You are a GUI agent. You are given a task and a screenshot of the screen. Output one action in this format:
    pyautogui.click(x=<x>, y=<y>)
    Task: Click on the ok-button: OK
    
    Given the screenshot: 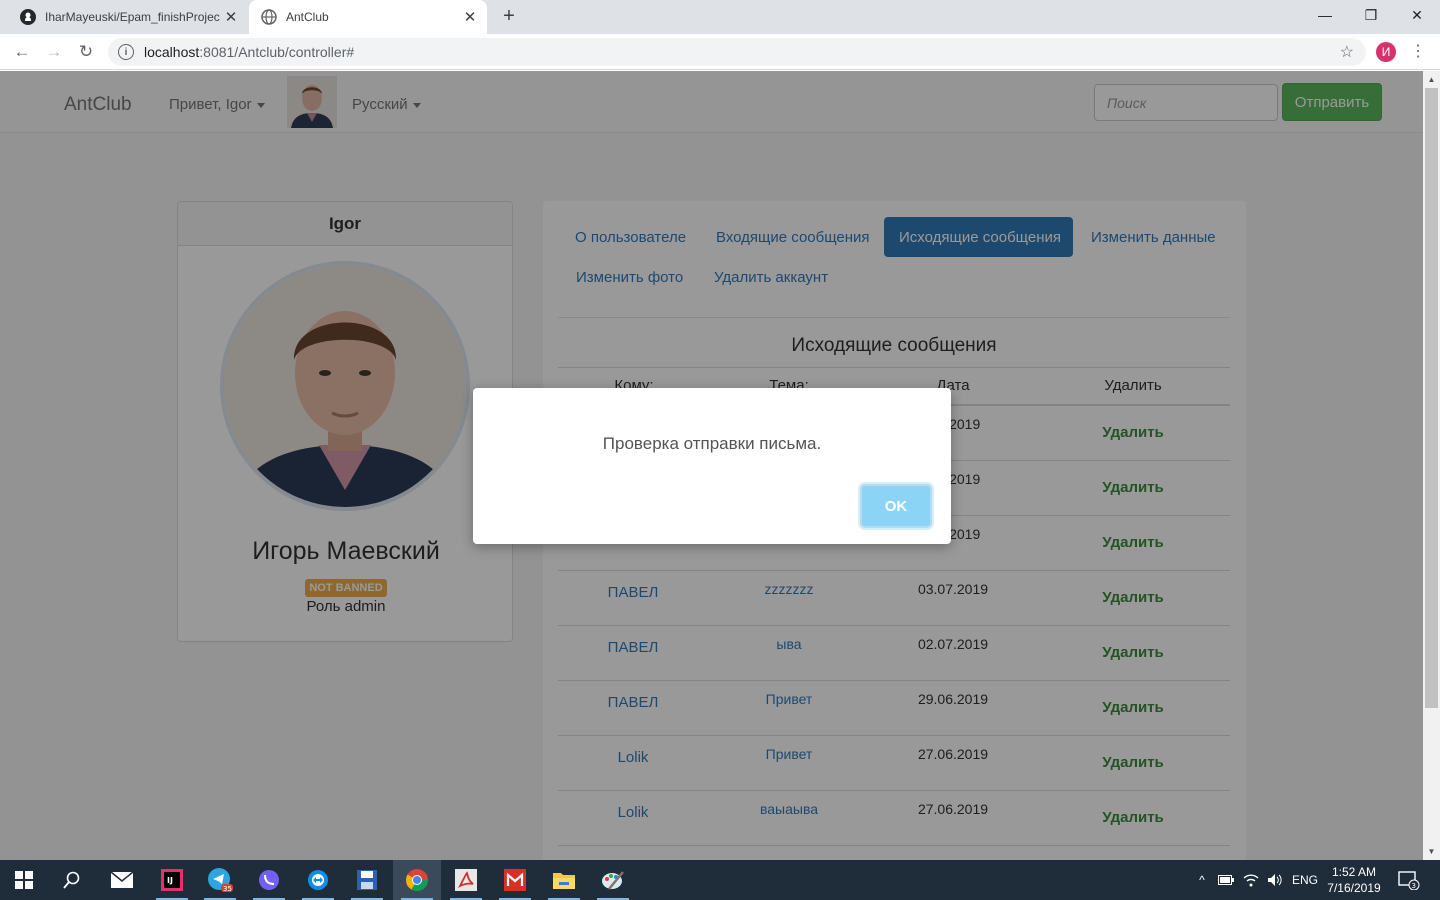 What is the action you would take?
    pyautogui.click(x=896, y=506)
    